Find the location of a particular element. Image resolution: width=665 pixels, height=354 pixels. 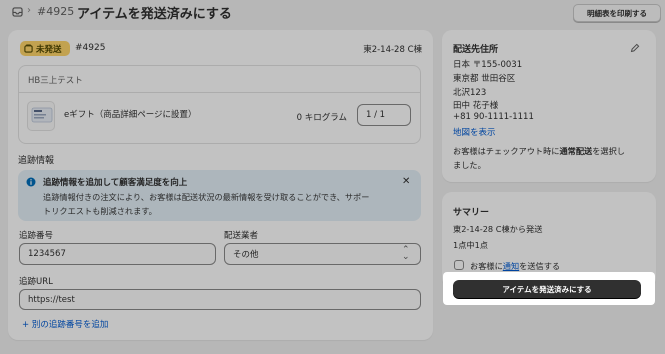

tracking-url-label: 追跡URL is located at coordinates (36, 282).